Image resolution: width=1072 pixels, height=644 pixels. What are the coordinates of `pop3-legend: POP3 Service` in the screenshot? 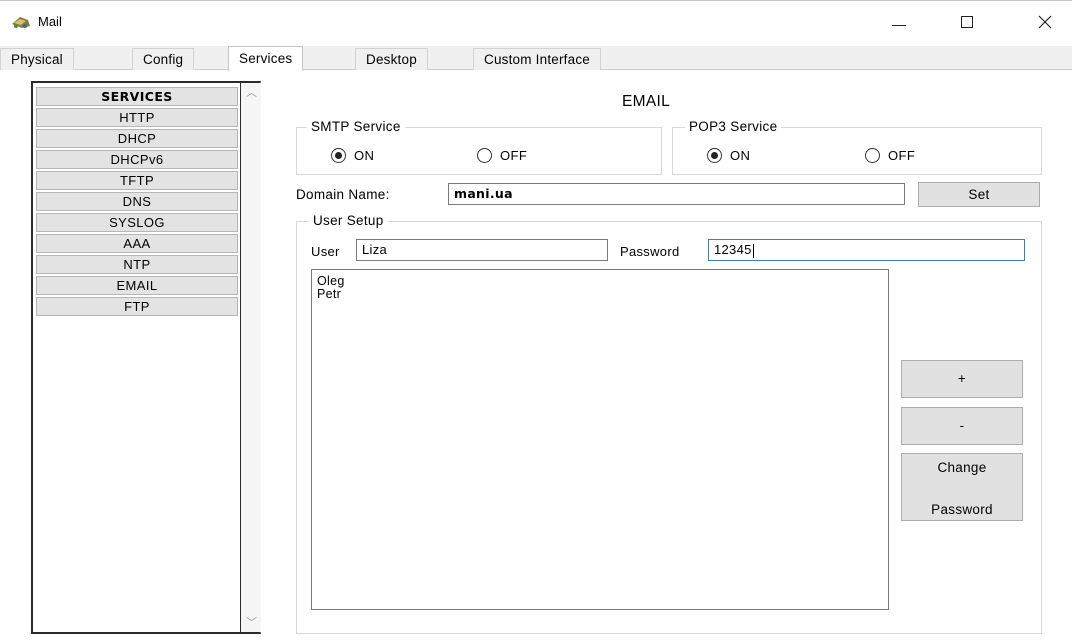 It's located at (733, 126).